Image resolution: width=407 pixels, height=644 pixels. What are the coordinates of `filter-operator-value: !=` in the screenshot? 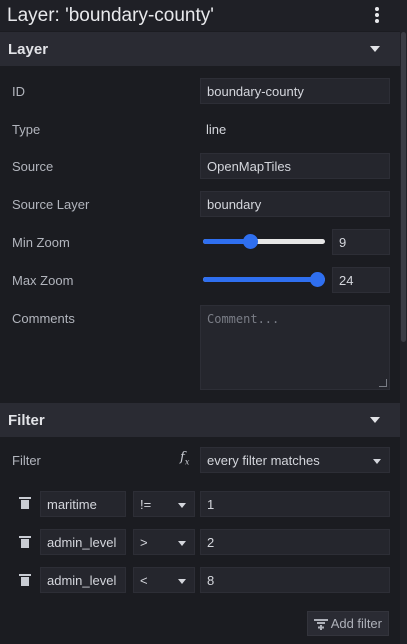 It's located at (146, 504).